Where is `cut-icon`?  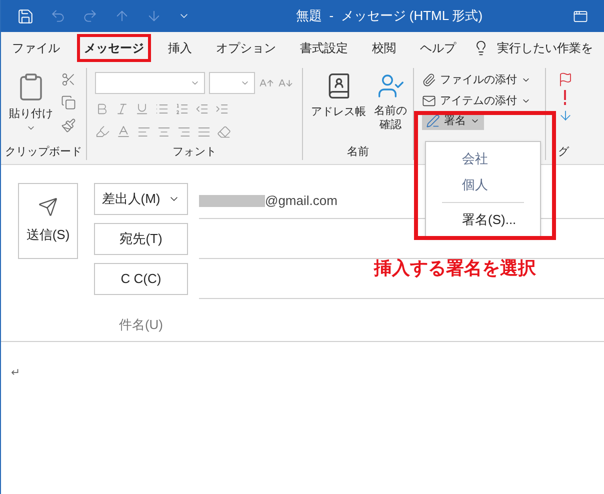 cut-icon is located at coordinates (68, 79).